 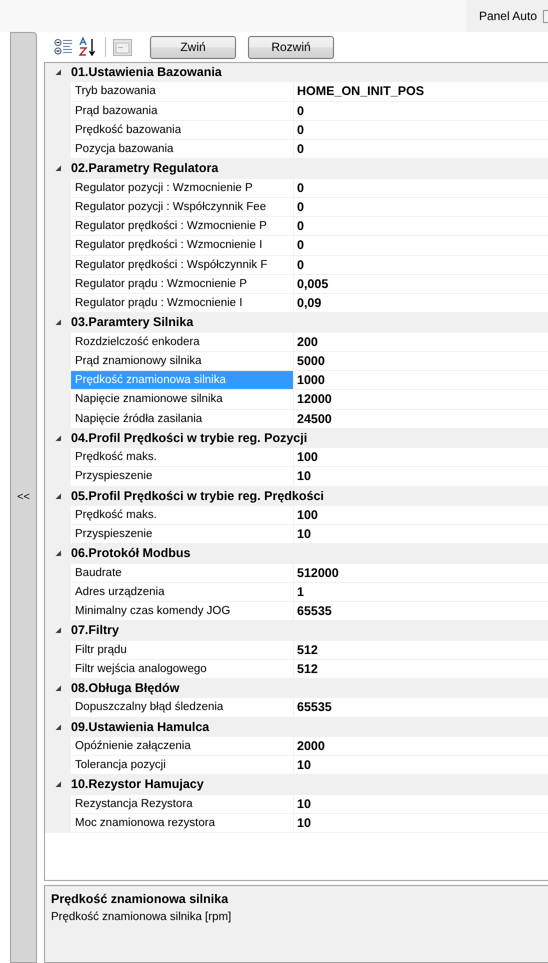 What do you see at coordinates (182, 188) in the screenshot?
I see `property-name: Regulator pozycji : Wzmocnienie P` at bounding box center [182, 188].